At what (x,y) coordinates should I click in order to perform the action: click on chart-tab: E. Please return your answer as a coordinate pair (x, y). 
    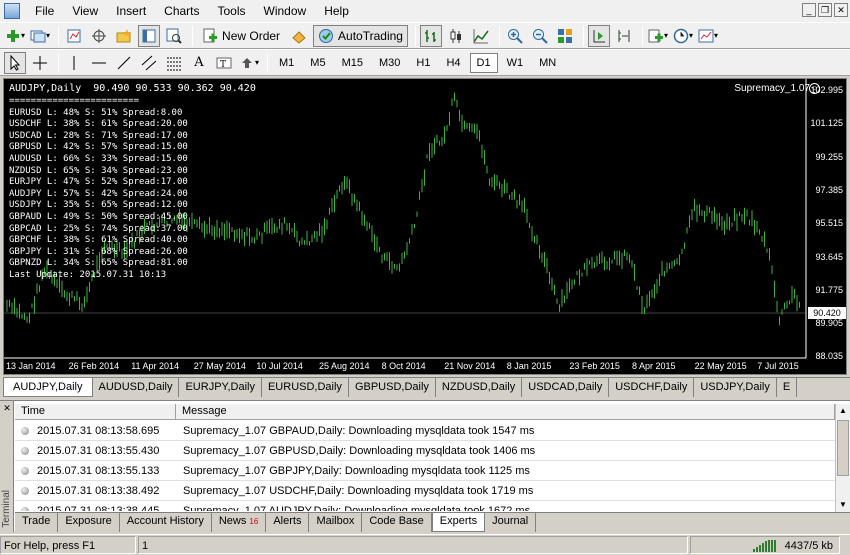
    Looking at the image, I should click on (787, 387).